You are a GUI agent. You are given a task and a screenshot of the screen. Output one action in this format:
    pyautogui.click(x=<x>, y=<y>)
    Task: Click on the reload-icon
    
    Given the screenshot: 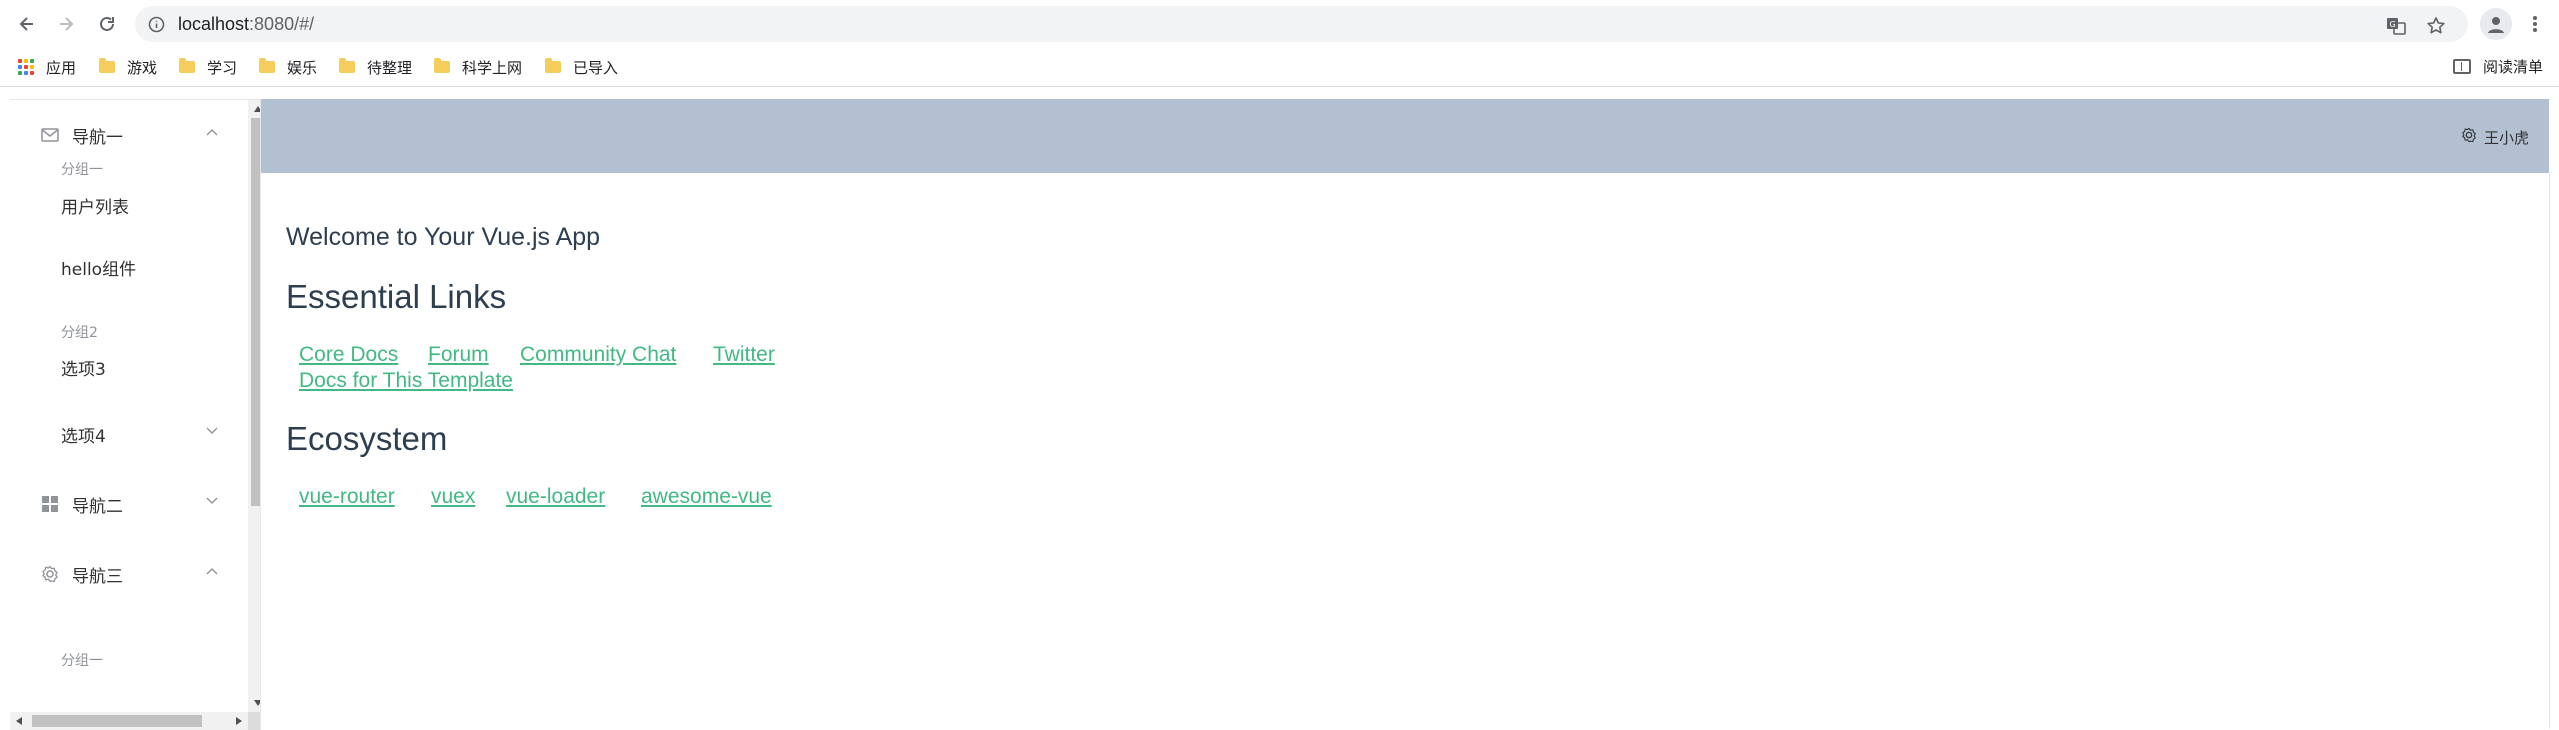 What is the action you would take?
    pyautogui.click(x=107, y=23)
    